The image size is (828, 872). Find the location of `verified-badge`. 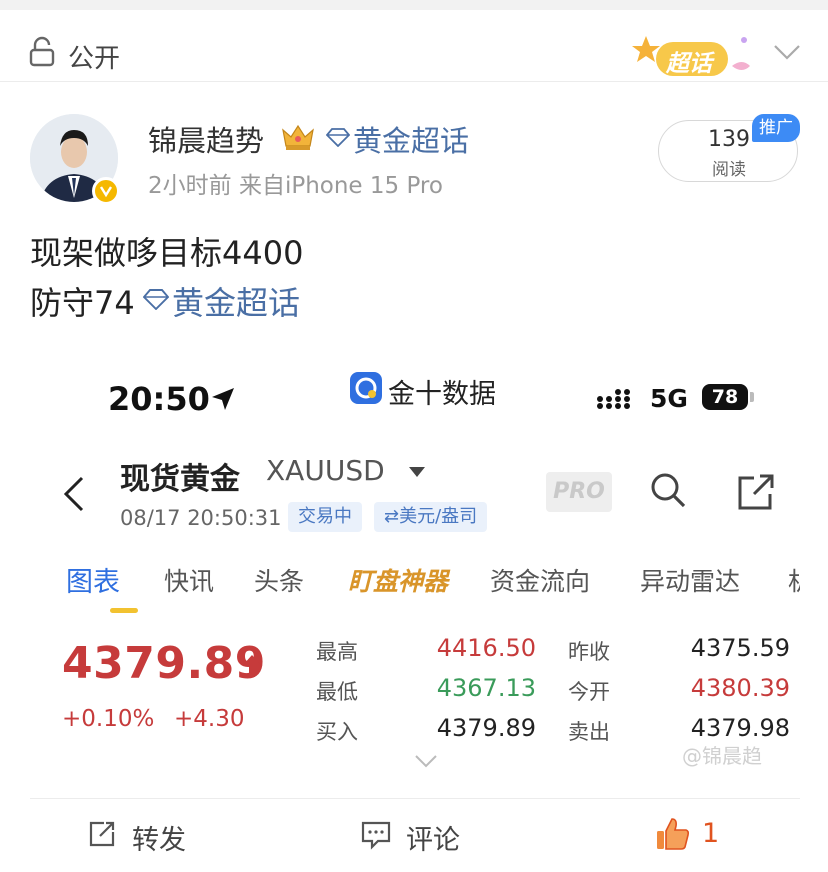

verified-badge is located at coordinates (106, 191).